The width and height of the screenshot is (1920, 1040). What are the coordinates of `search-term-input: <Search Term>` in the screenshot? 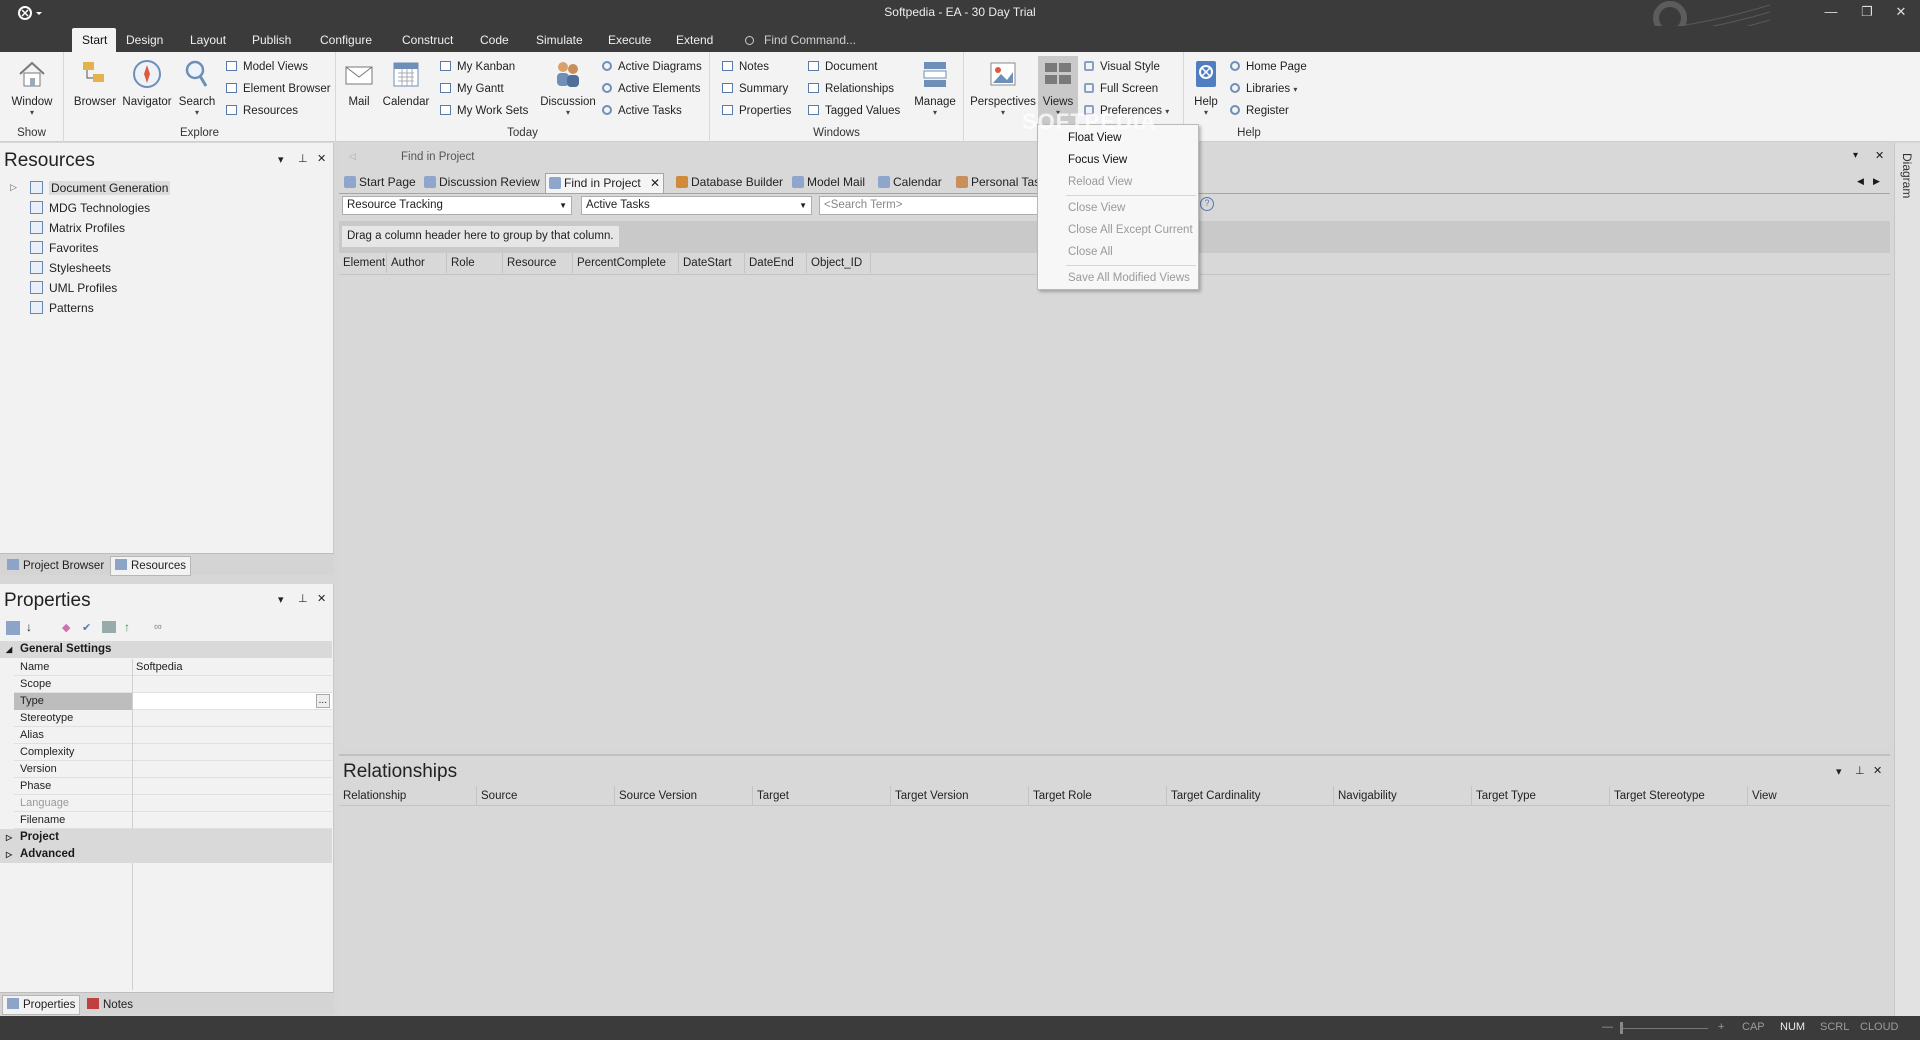 It's located at (929, 205).